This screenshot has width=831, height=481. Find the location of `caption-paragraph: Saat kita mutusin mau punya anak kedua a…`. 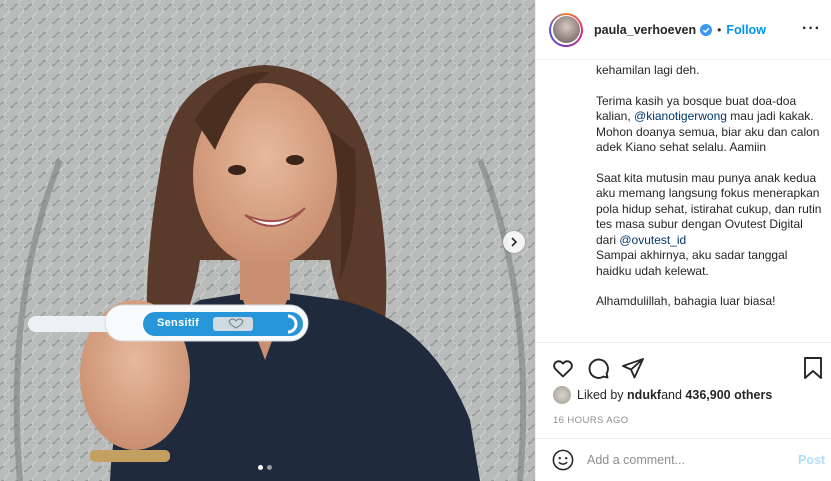

caption-paragraph: Saat kita mutusin mau punya anak kedua a… is located at coordinates (709, 224).